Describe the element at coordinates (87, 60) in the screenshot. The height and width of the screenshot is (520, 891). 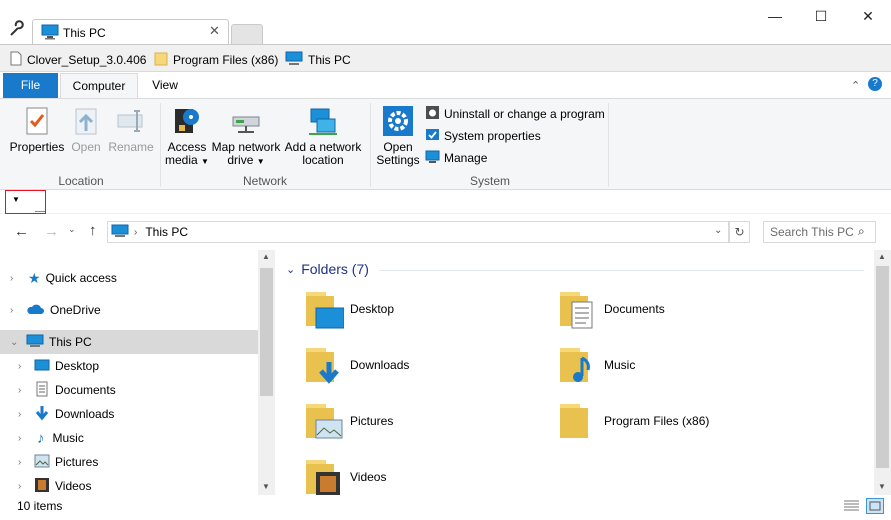
I see `group-item-label: Clover_Setup_3.0.406` at that location.